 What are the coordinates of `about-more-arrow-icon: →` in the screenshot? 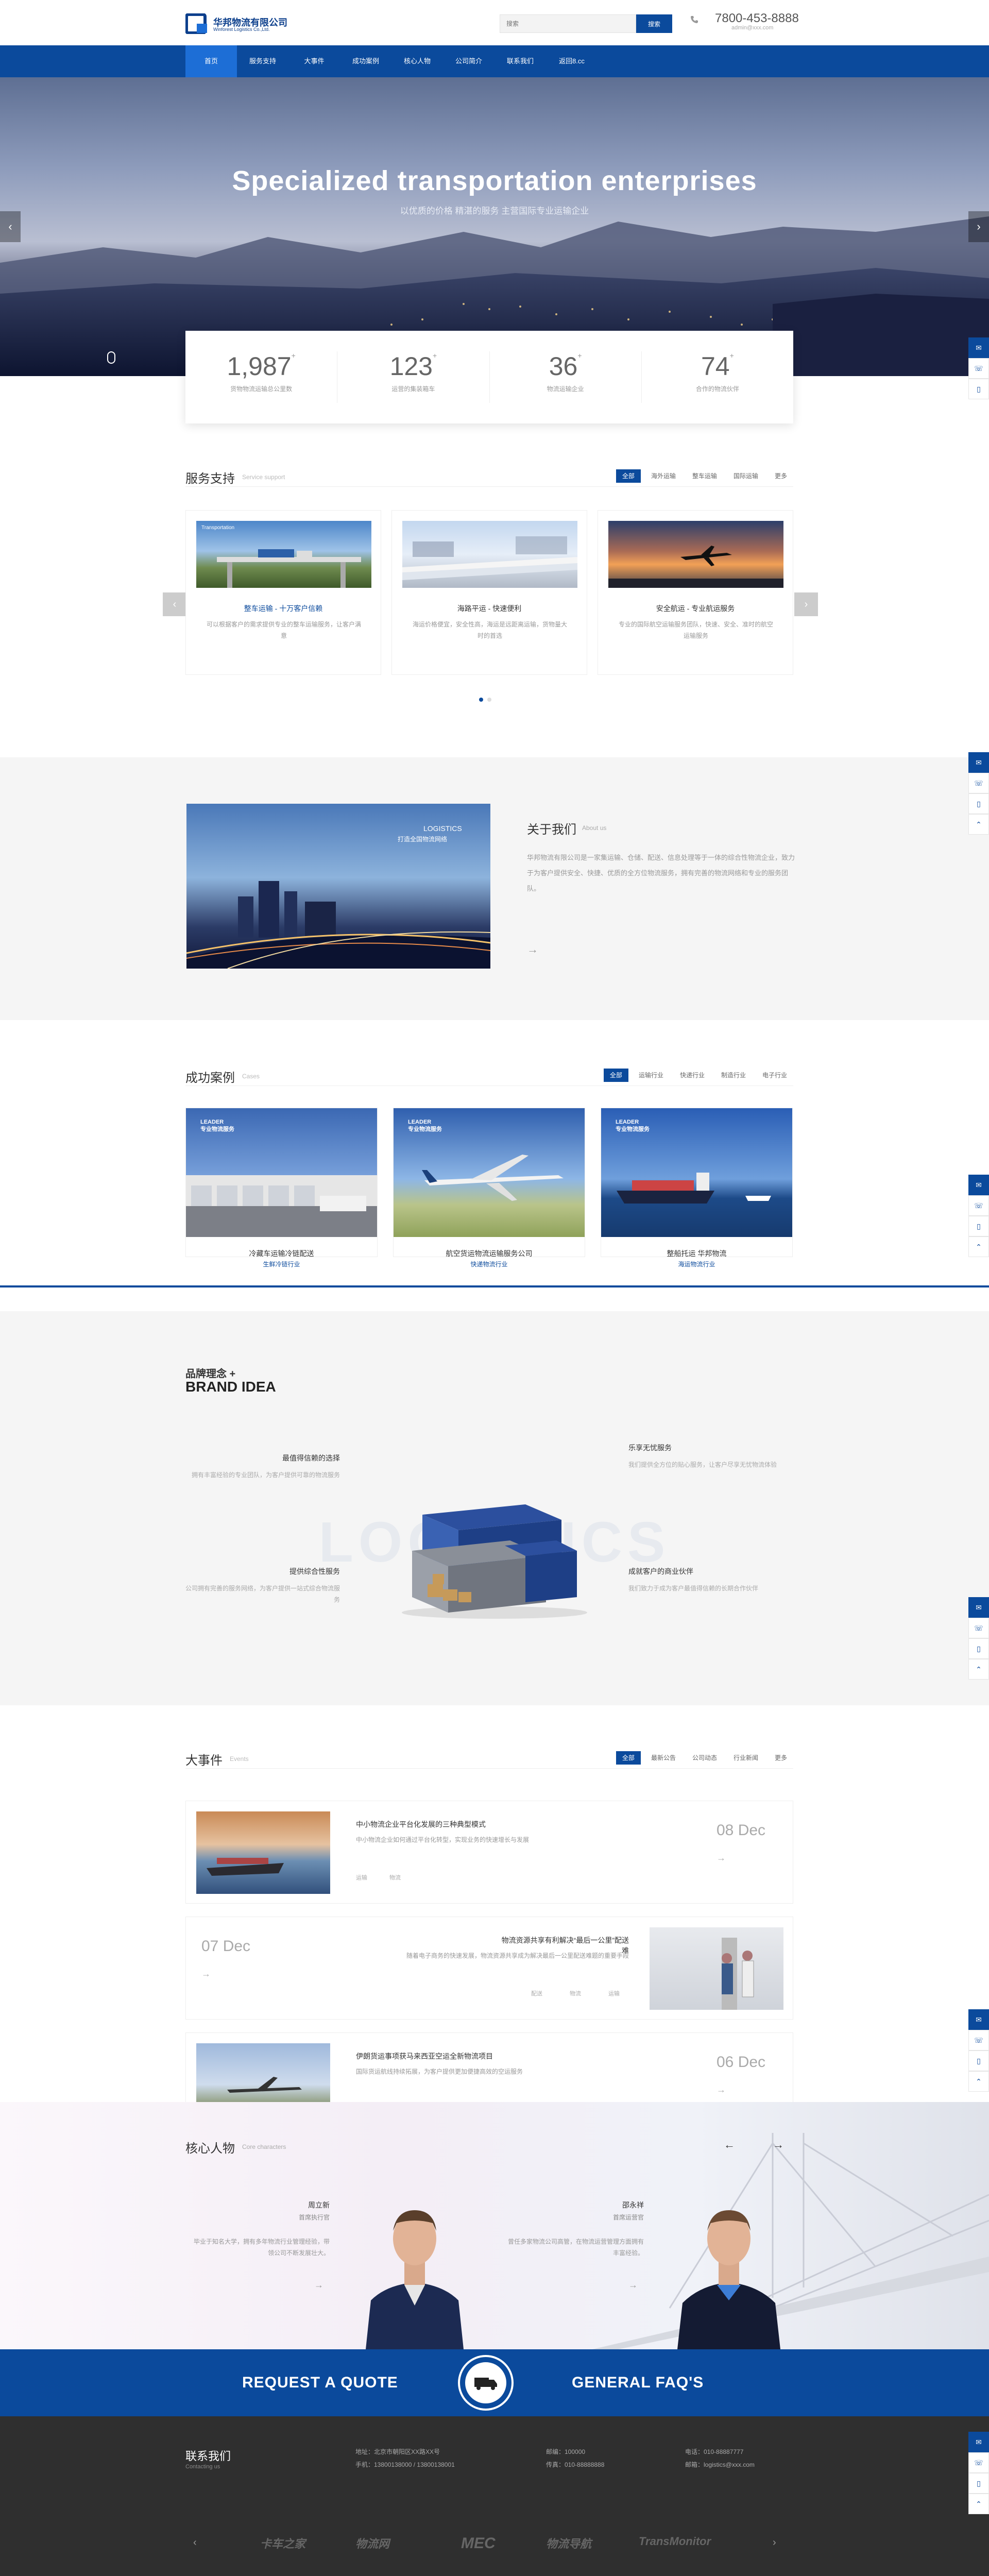 It's located at (532, 949).